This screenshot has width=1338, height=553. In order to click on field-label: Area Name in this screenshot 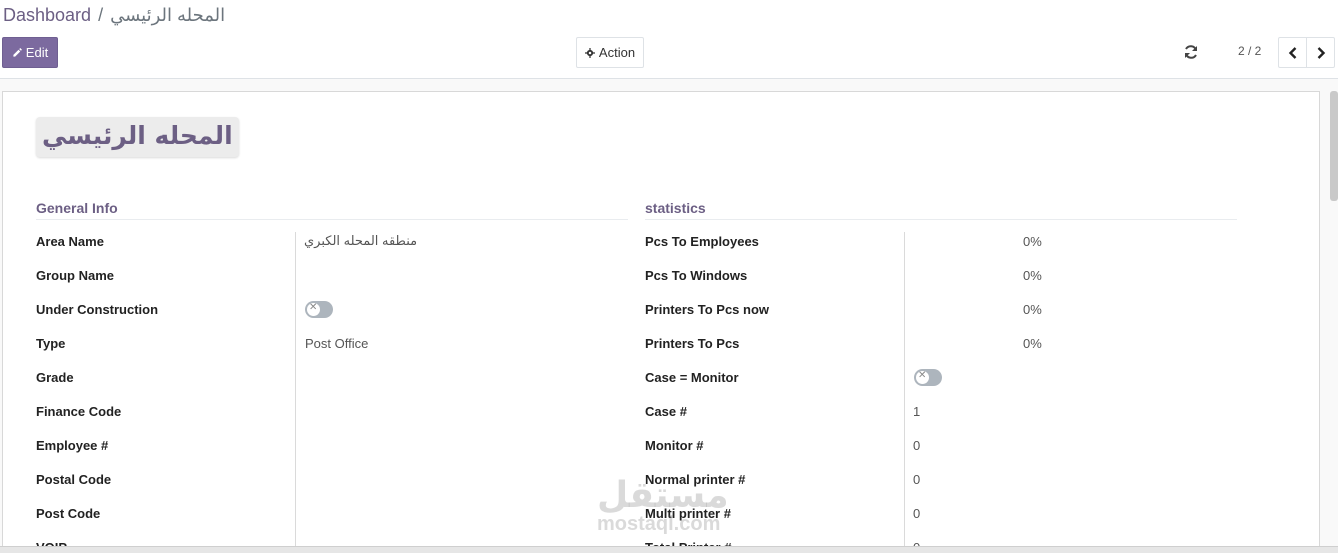, I will do `click(70, 241)`.